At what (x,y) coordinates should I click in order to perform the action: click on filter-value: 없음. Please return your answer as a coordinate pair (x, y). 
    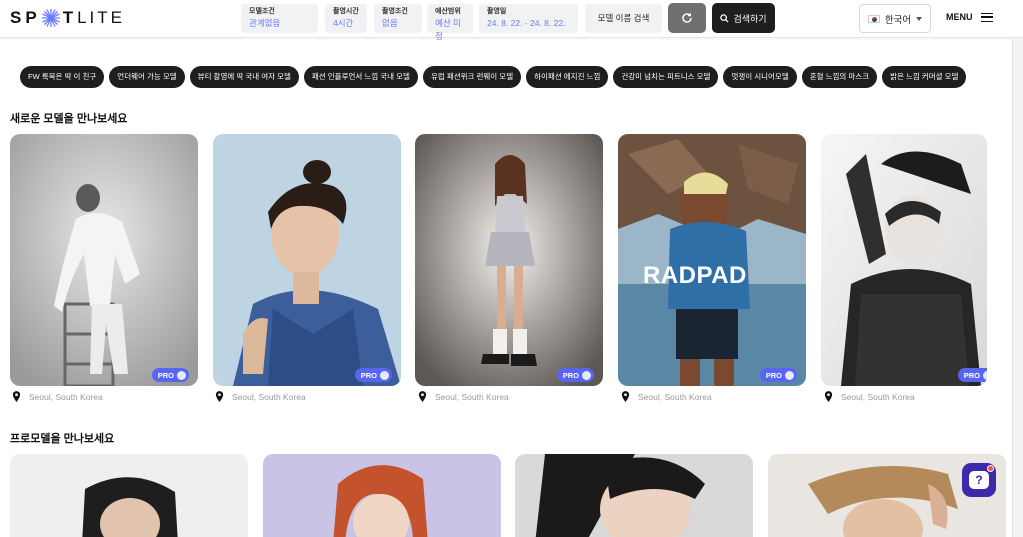
    Looking at the image, I should click on (390, 23).